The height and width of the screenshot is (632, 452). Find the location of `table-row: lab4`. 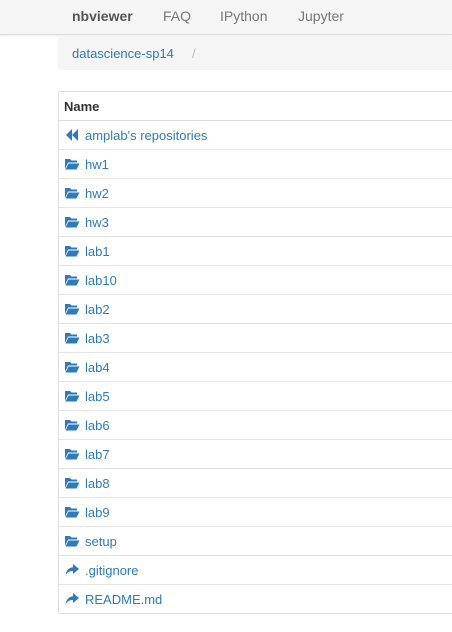

table-row: lab4 is located at coordinates (255, 366).